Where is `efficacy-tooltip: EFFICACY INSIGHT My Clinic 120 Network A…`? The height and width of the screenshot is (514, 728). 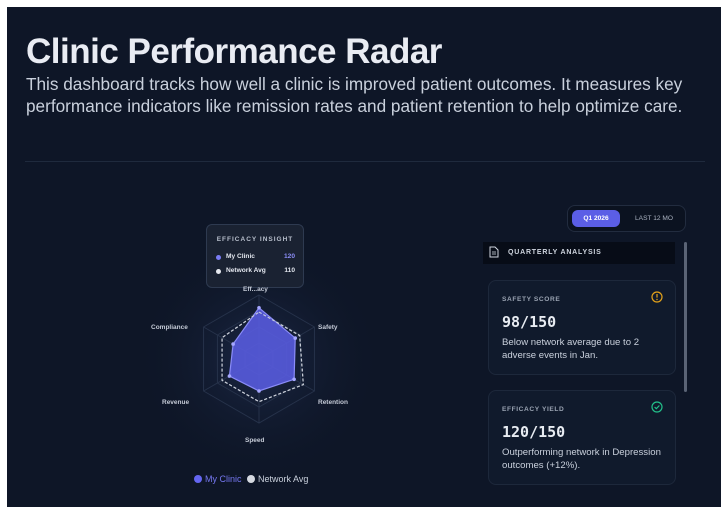
efficacy-tooltip: EFFICACY INSIGHT My Clinic 120 Network A… is located at coordinates (255, 256).